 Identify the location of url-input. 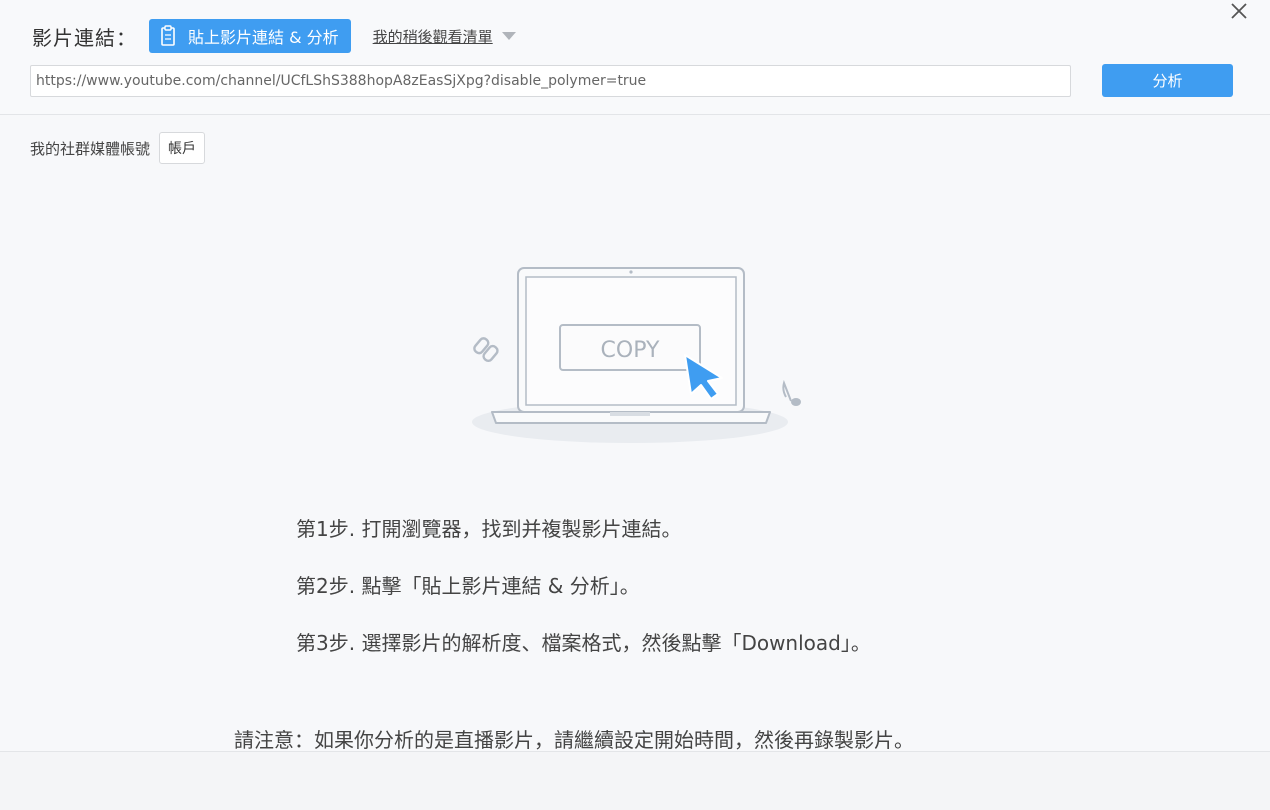
(550, 81).